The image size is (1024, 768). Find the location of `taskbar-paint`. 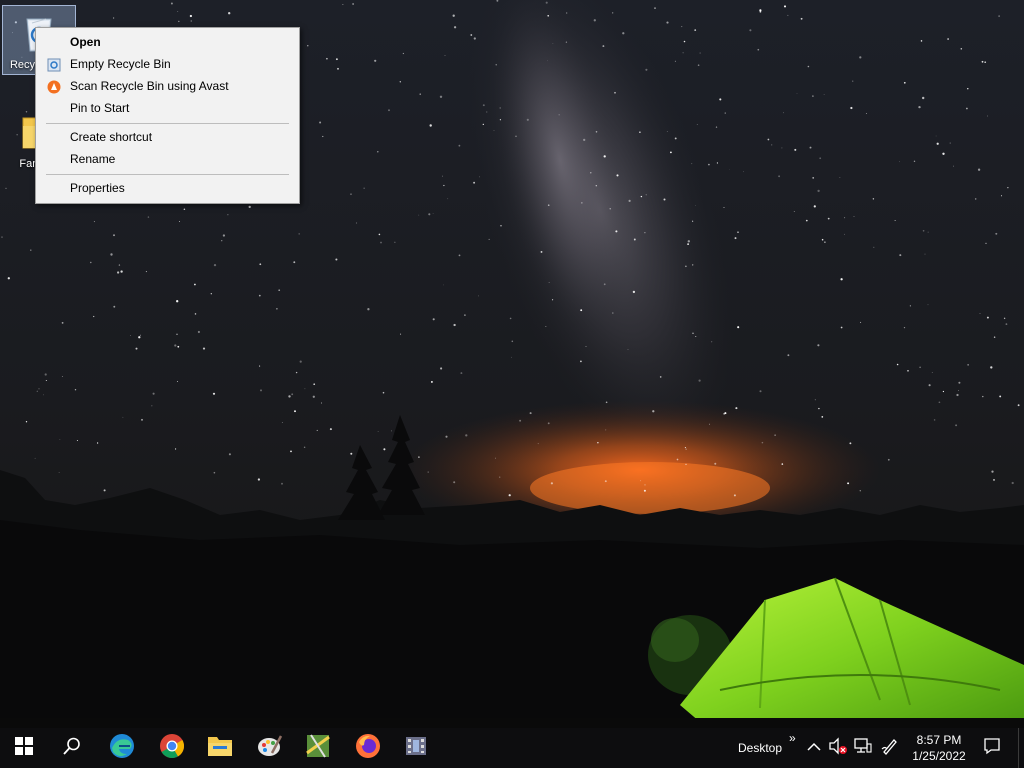

taskbar-paint is located at coordinates (270, 748).